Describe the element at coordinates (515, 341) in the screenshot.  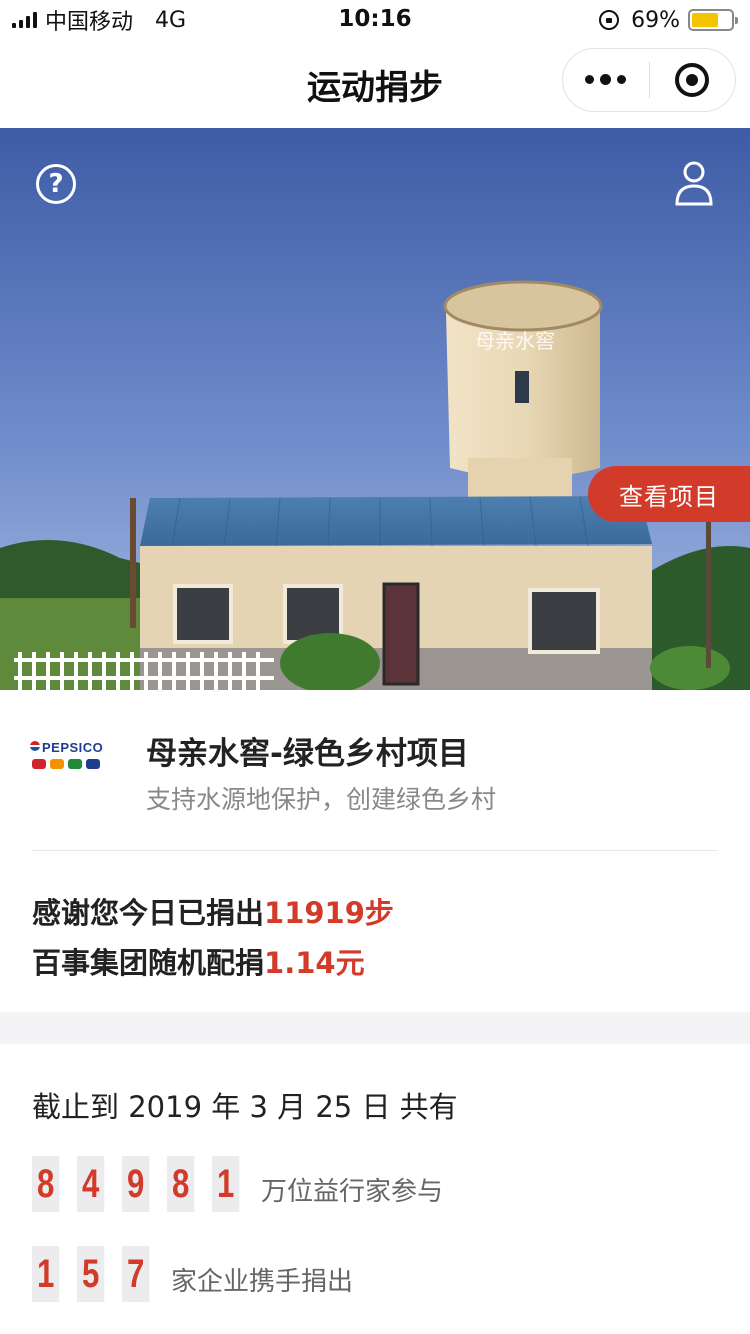
I see `tower-sign-text: 母亲水窖` at that location.